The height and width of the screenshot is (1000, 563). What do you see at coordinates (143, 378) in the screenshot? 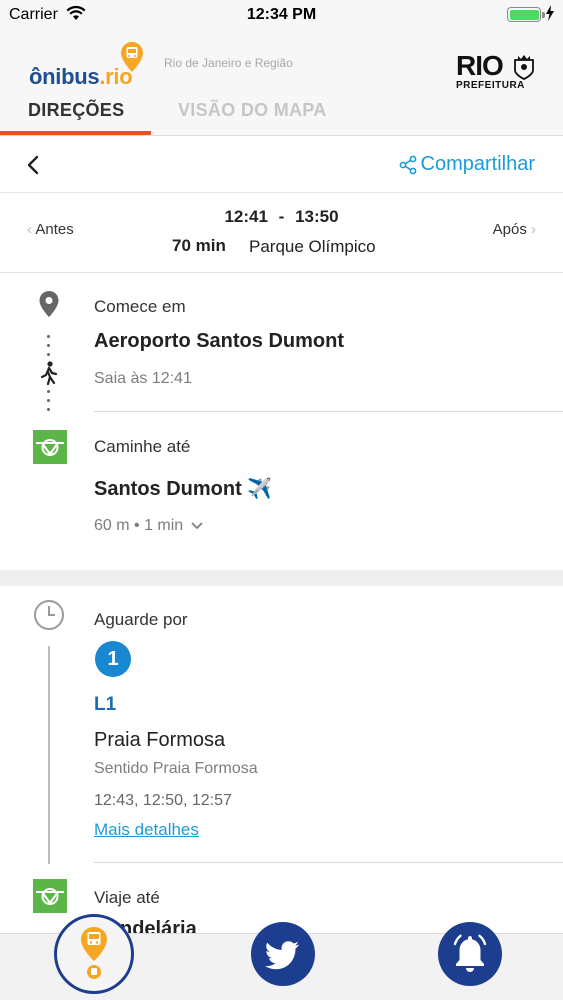
I see `start-sub: Saia às 12:41` at bounding box center [143, 378].